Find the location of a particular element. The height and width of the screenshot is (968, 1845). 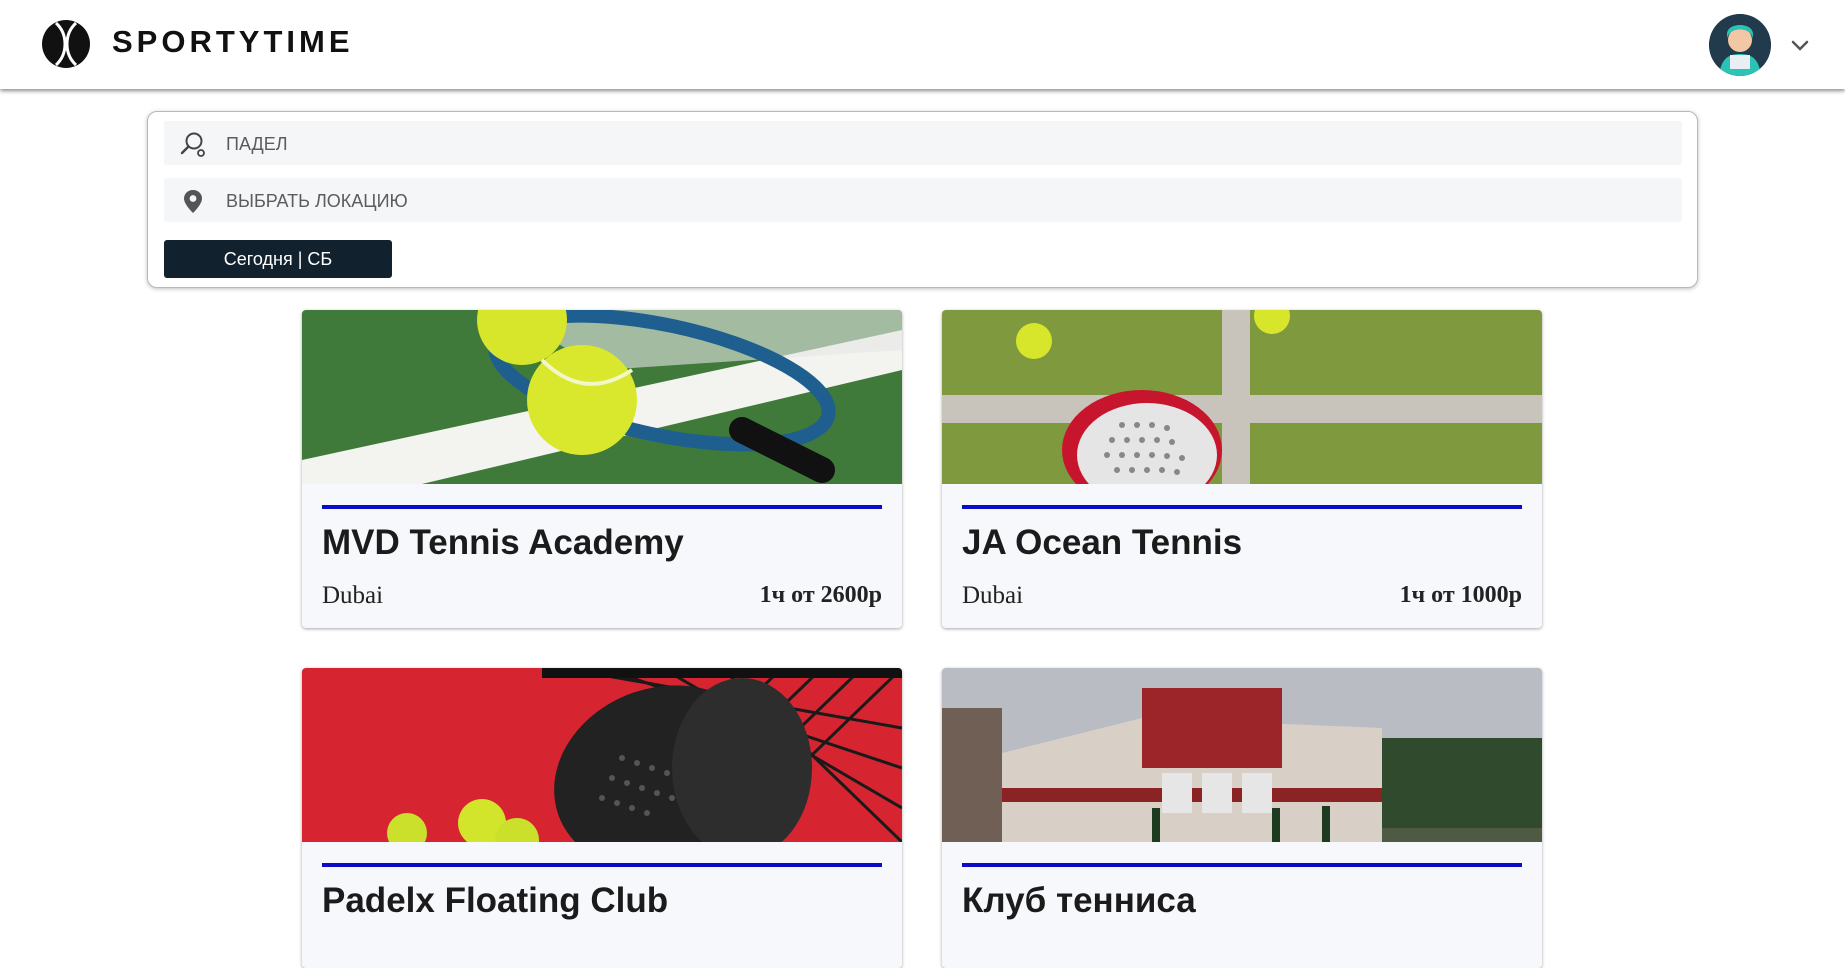

sport-field is located at coordinates (923, 144).